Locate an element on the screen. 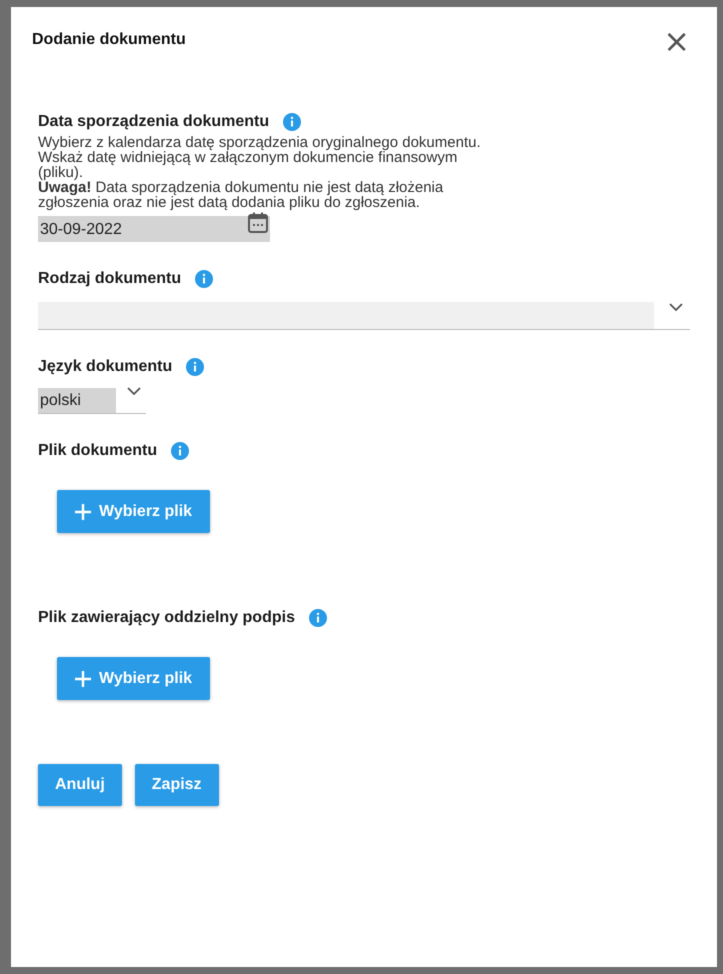  help-text: Uwaga! Data sporządzenia dokumentu nie jest datą złożenia zgłoszenia oraz nie jest datą dodania pliku do zgłoszenia. is located at coordinates (241, 195).